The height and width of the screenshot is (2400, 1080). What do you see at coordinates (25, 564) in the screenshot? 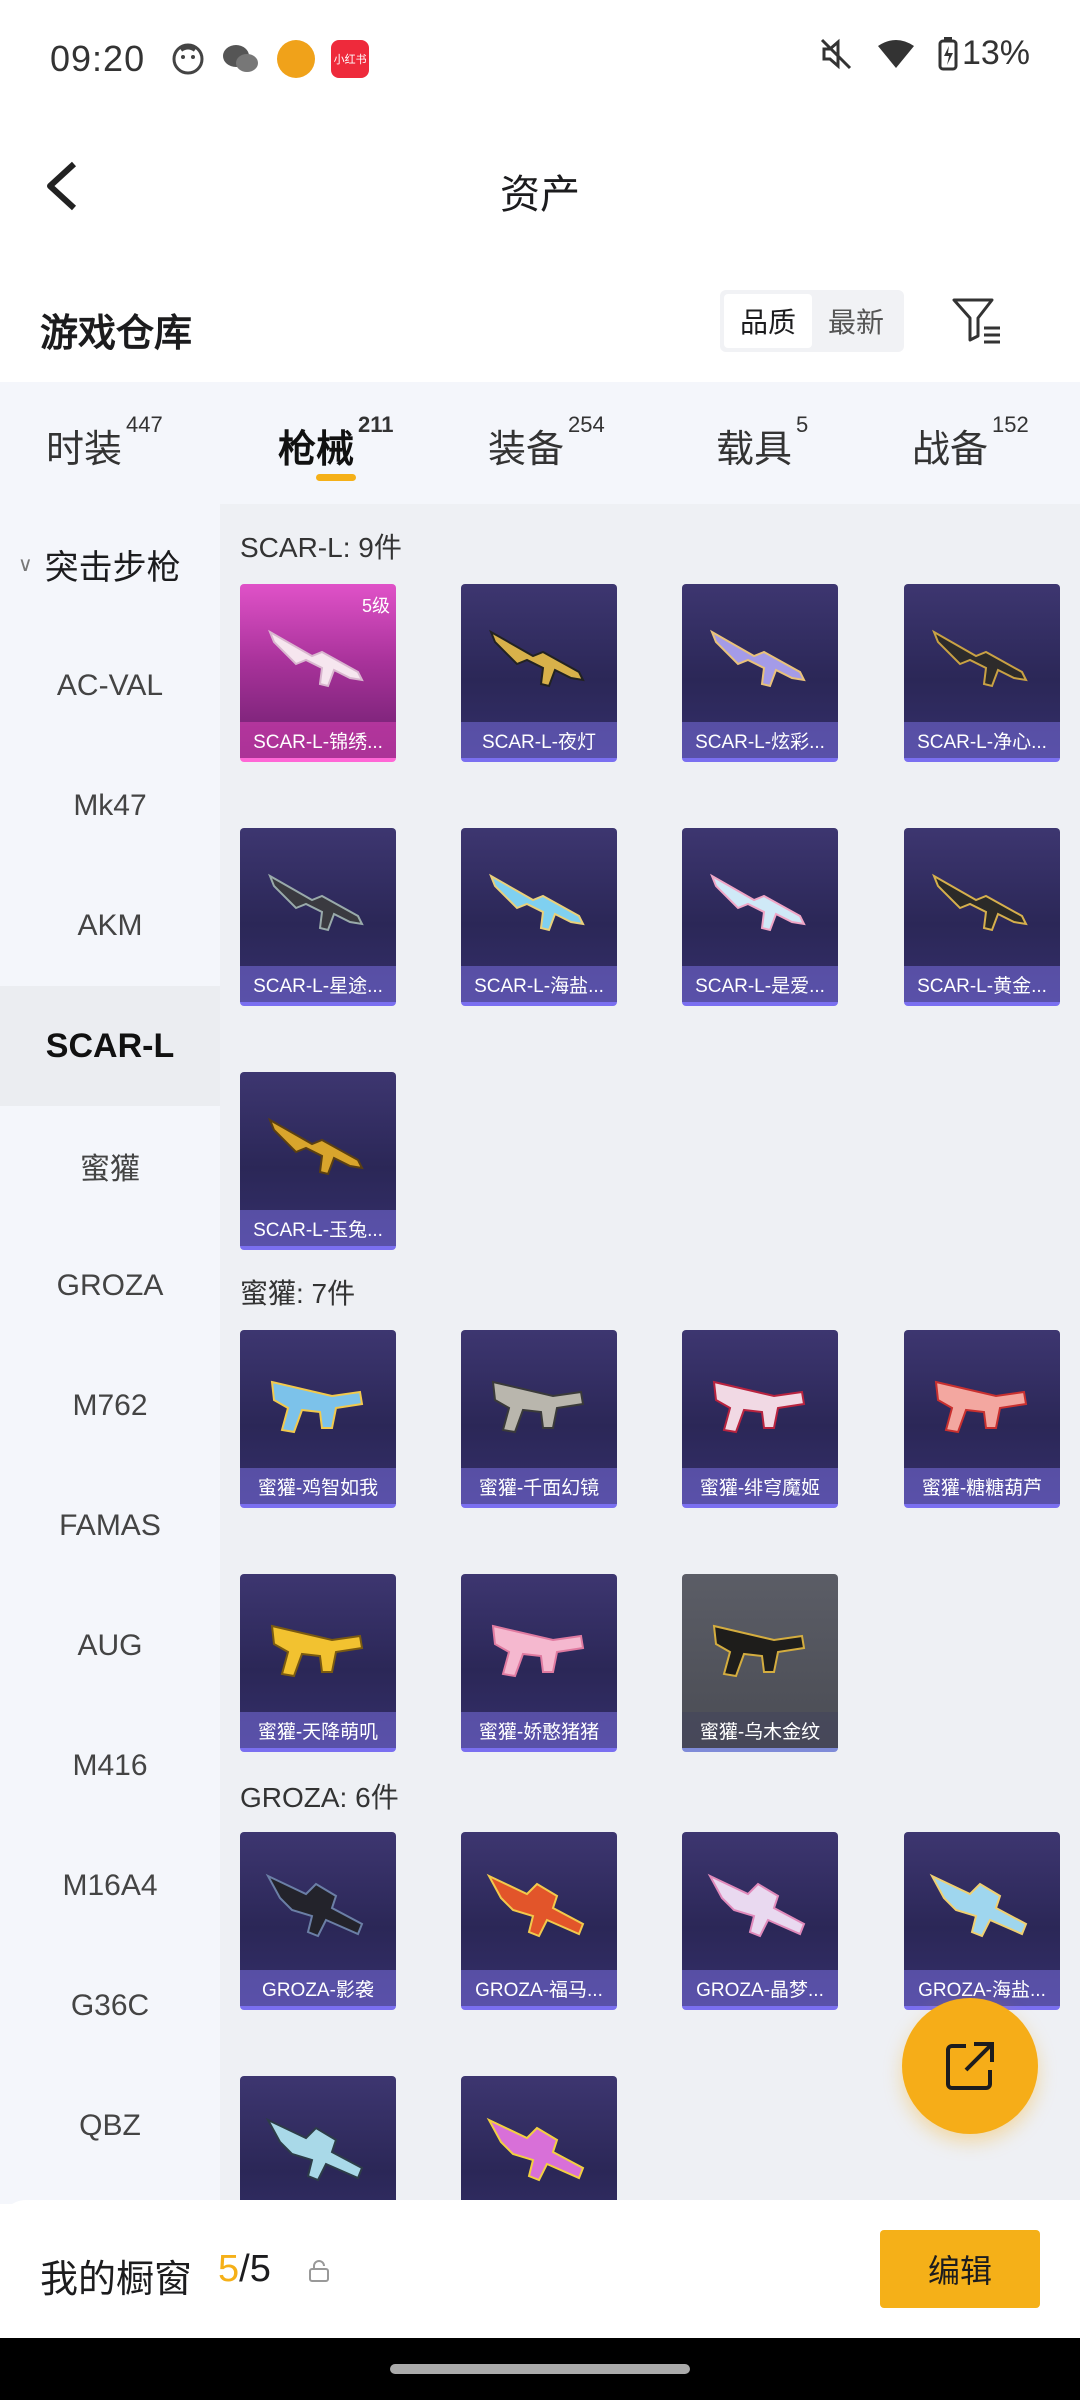
I see `chevron-down-icon: ∨` at bounding box center [25, 564].